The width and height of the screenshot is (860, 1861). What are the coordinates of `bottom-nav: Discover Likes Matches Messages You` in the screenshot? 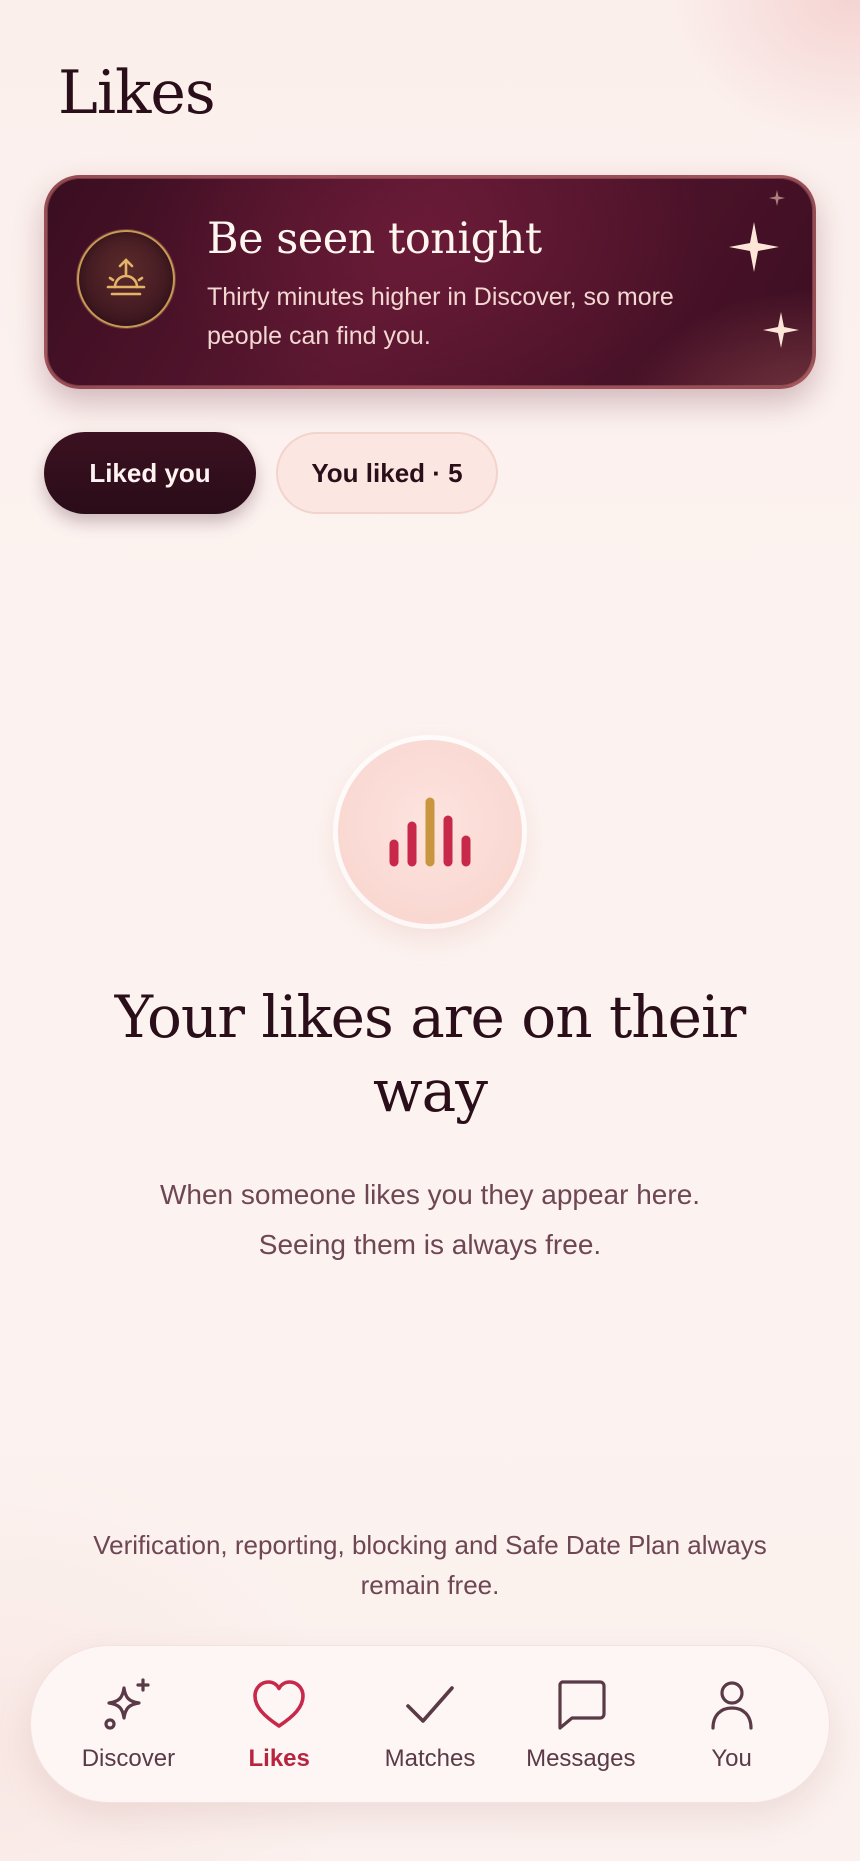 It's located at (430, 1724).